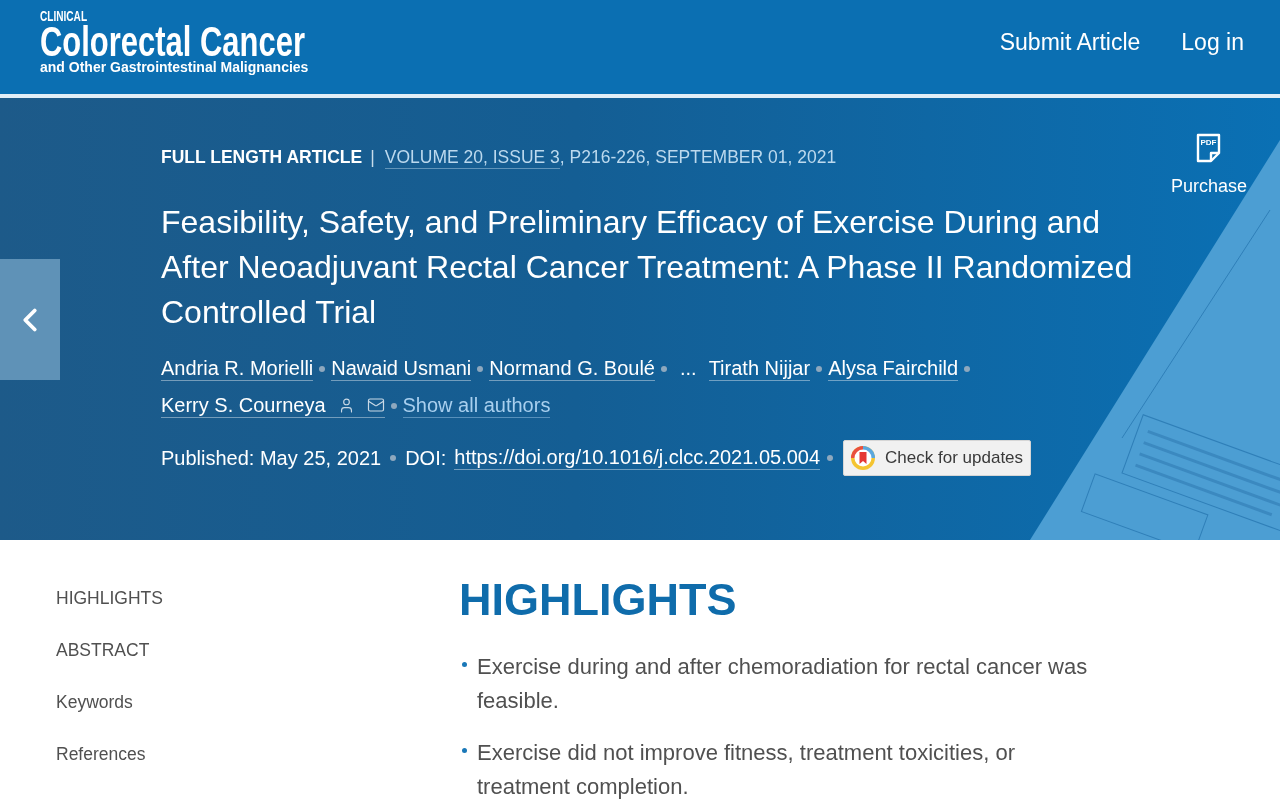 This screenshot has height=801, width=1280. I want to click on previous-button, so click(30, 319).